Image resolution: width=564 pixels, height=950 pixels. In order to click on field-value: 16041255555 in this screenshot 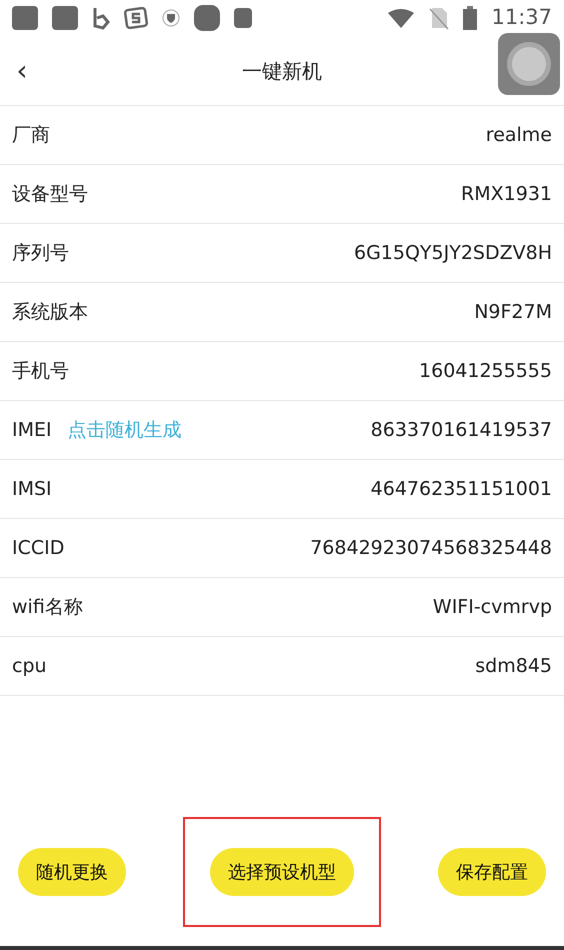, I will do `click(485, 371)`.